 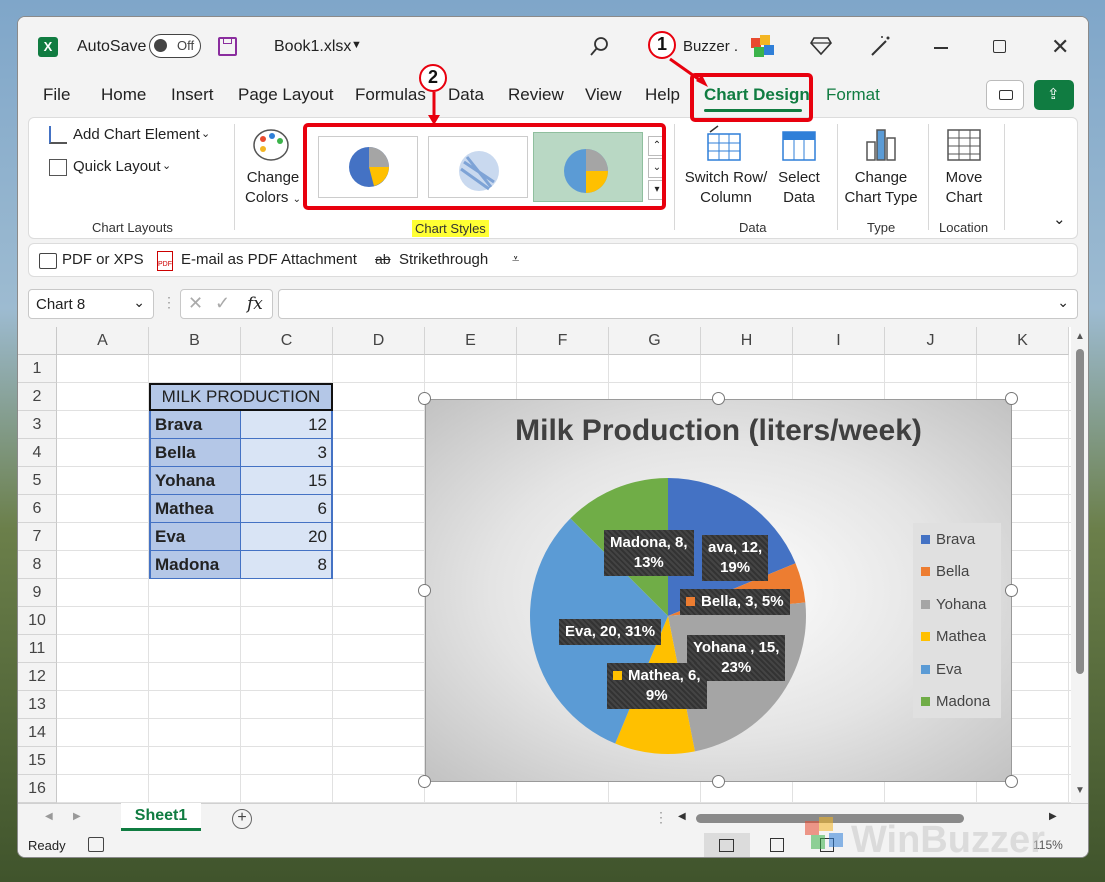 I want to click on row-header-9: 9, so click(x=37, y=593).